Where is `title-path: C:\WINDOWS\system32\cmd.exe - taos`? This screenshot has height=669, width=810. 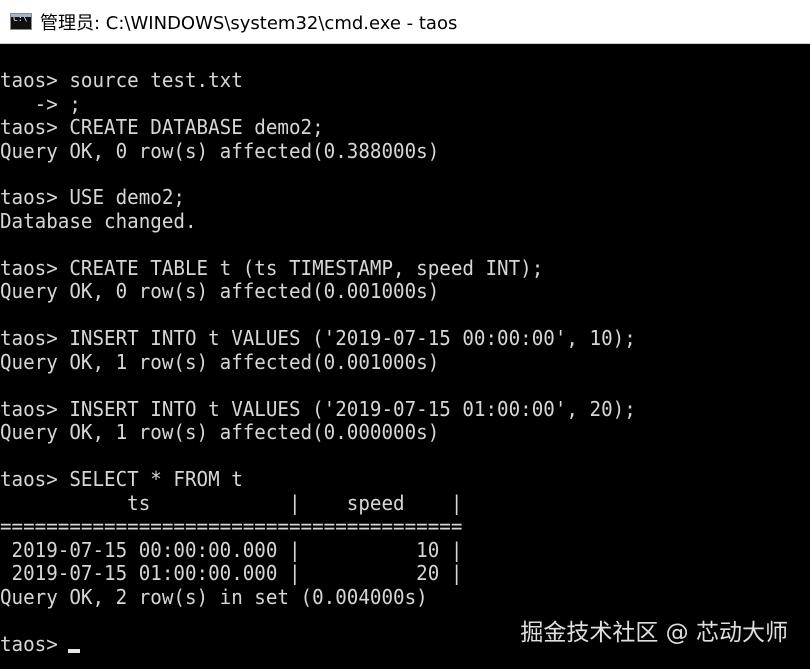 title-path: C:\WINDOWS\system32\cmd.exe - taos is located at coordinates (281, 23).